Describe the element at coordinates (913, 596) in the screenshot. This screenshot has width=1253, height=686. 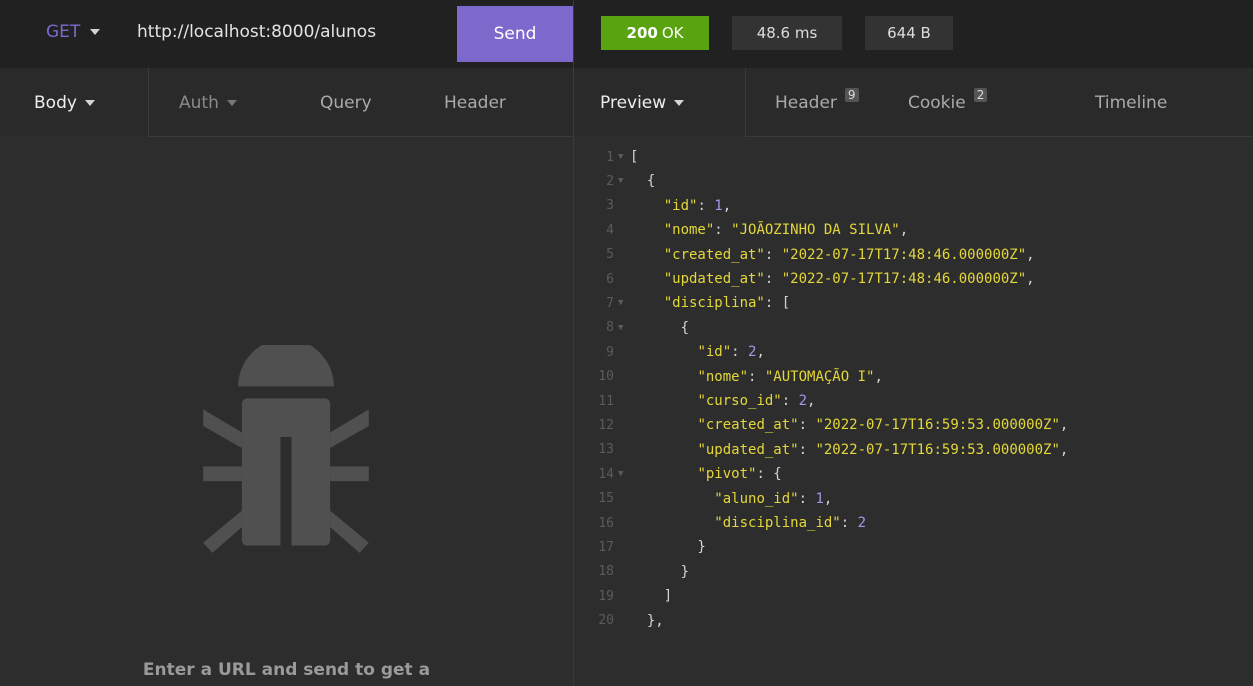
I see `code-line: 19 ]` at that location.